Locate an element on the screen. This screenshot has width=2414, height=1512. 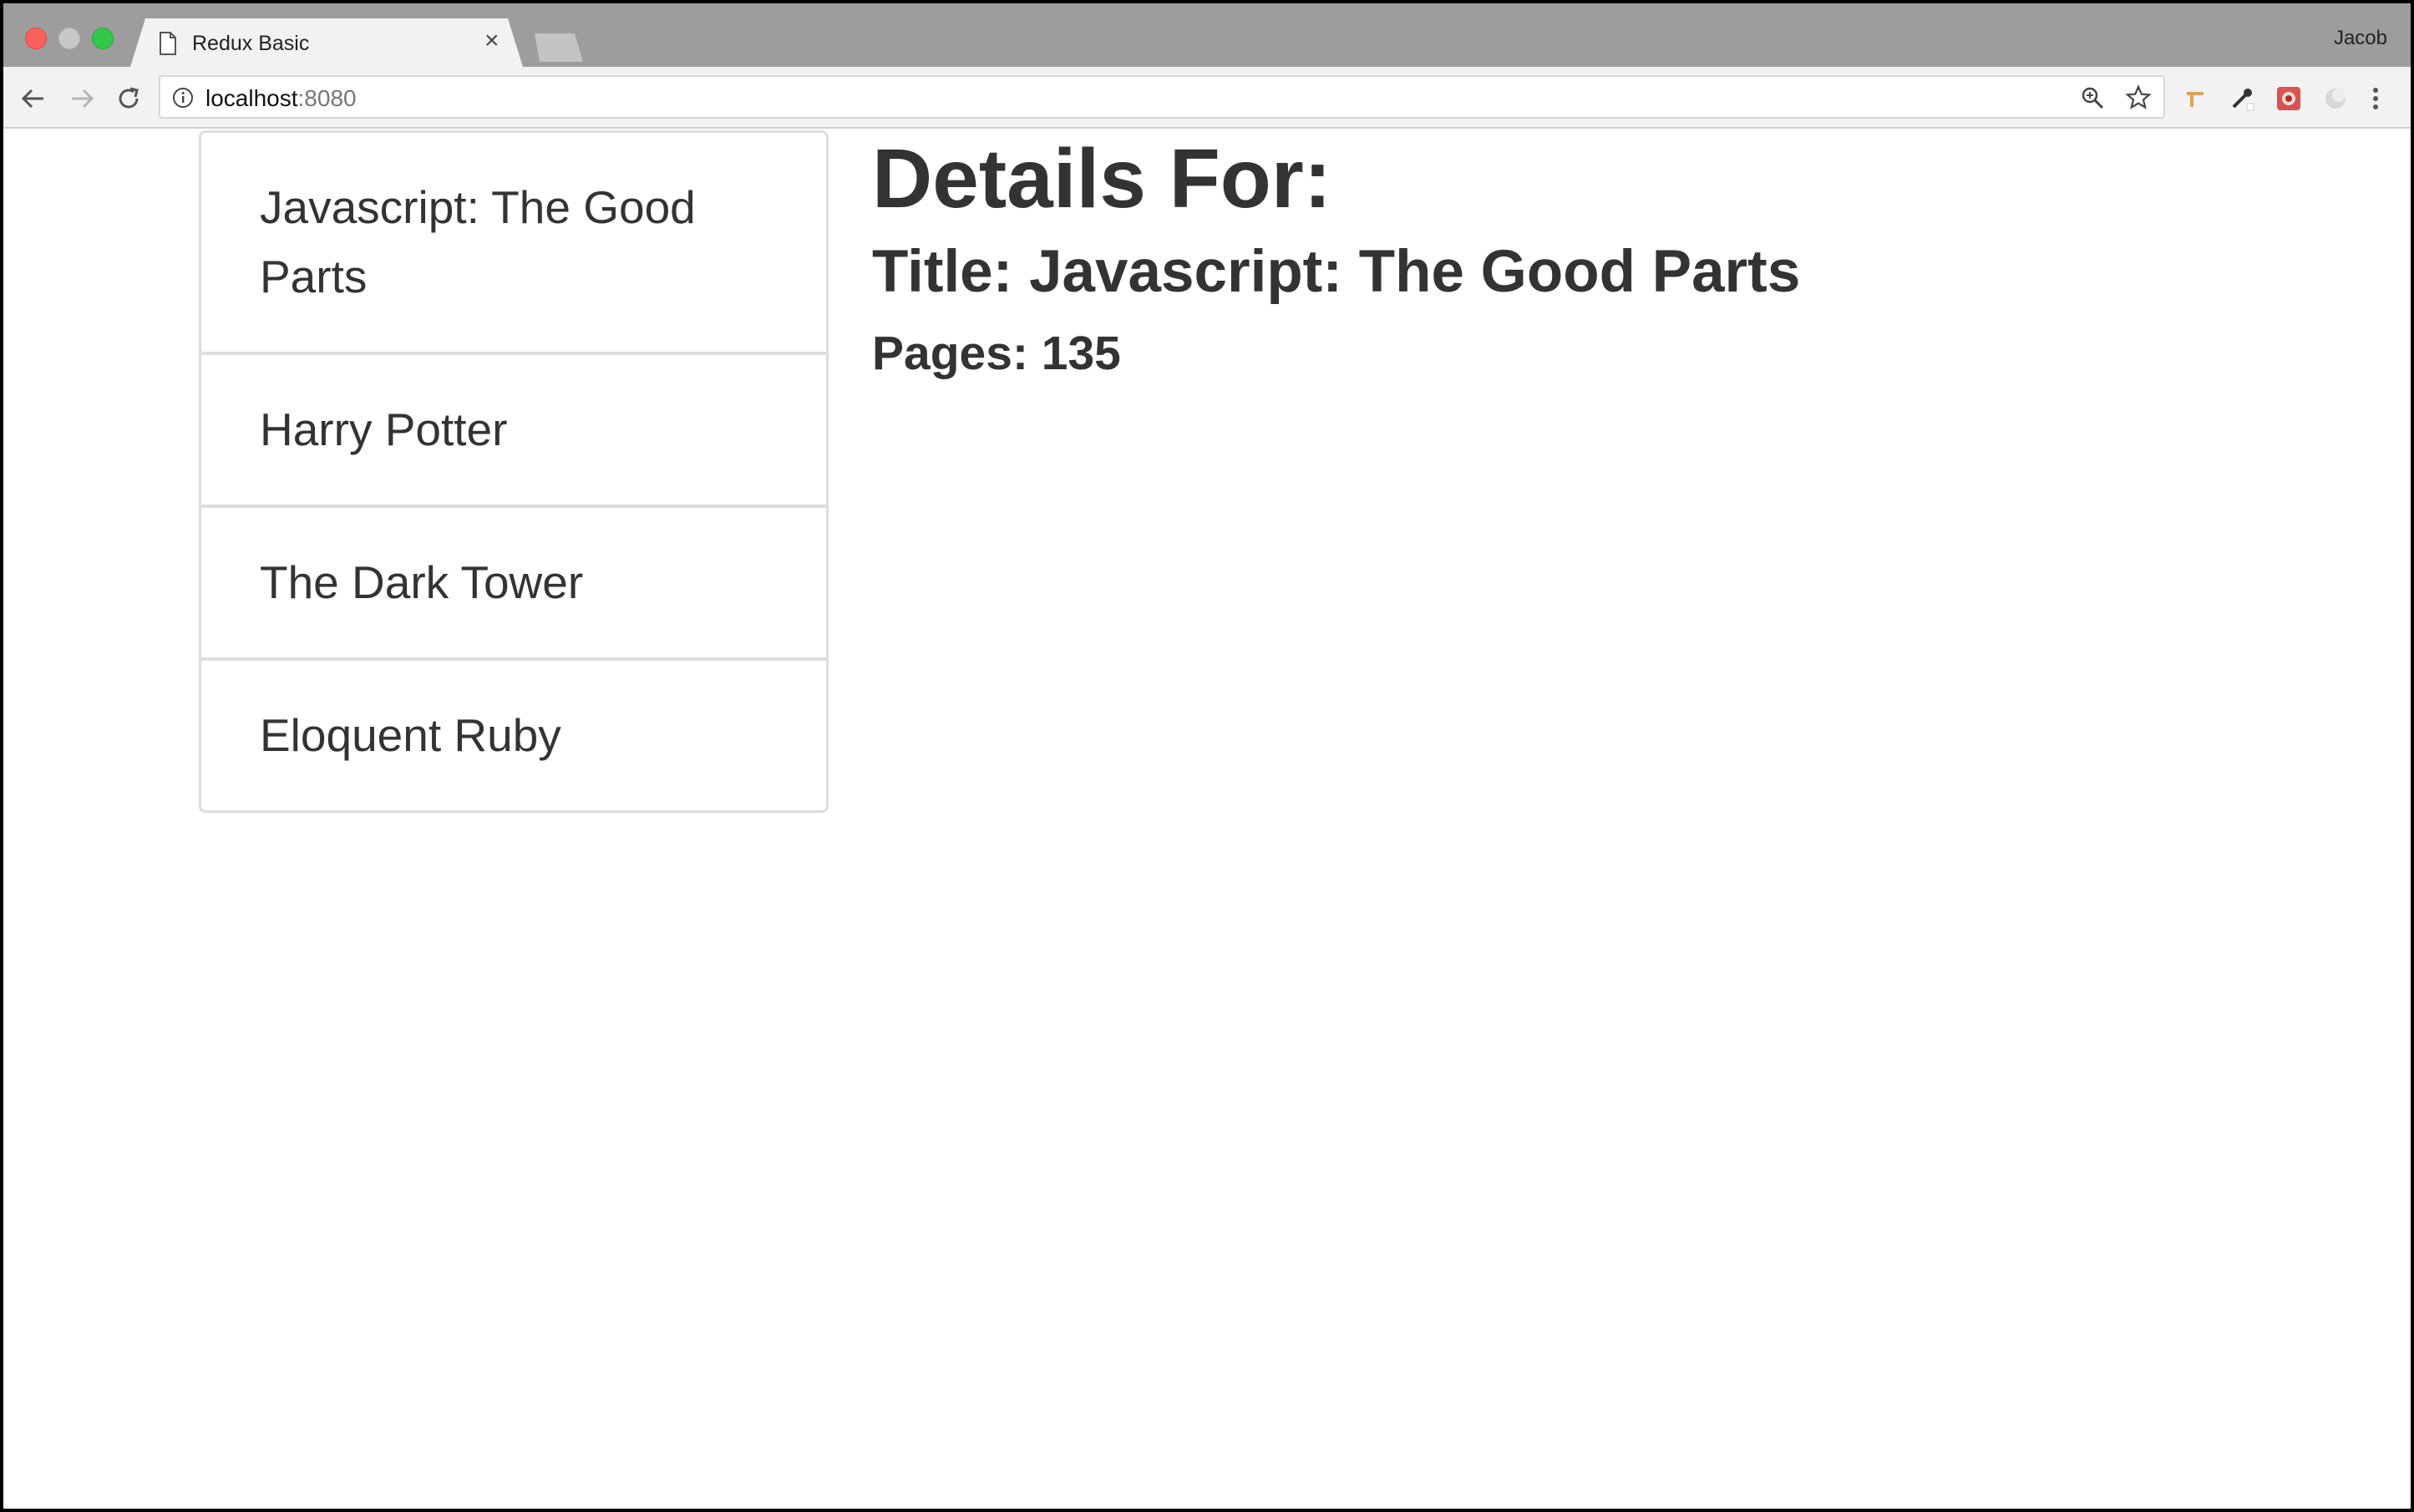
kebab-menu-icon is located at coordinates (2375, 99).